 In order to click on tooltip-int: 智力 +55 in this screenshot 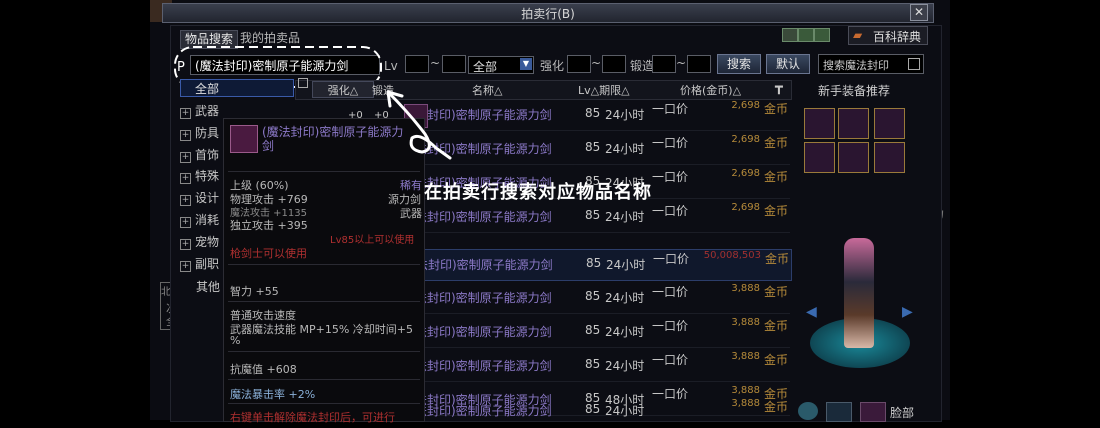, I will do `click(254, 291)`.